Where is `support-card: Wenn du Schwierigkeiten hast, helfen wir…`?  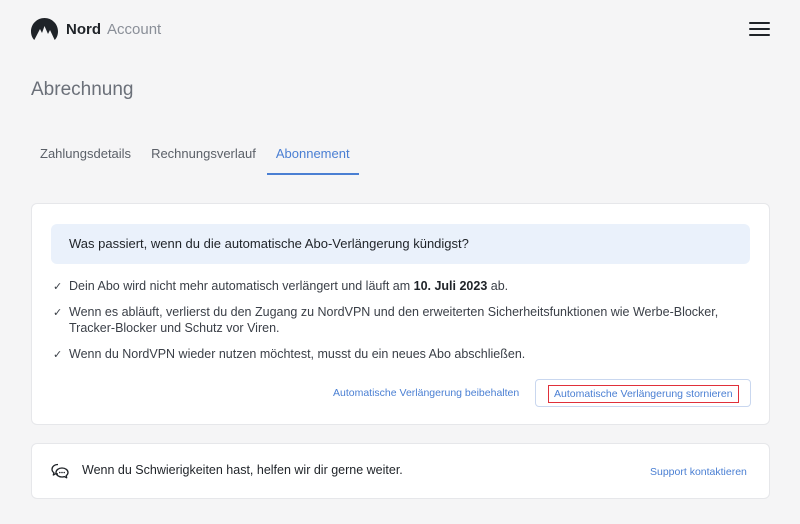
support-card: Wenn du Schwierigkeiten hast, helfen wir… is located at coordinates (400, 471).